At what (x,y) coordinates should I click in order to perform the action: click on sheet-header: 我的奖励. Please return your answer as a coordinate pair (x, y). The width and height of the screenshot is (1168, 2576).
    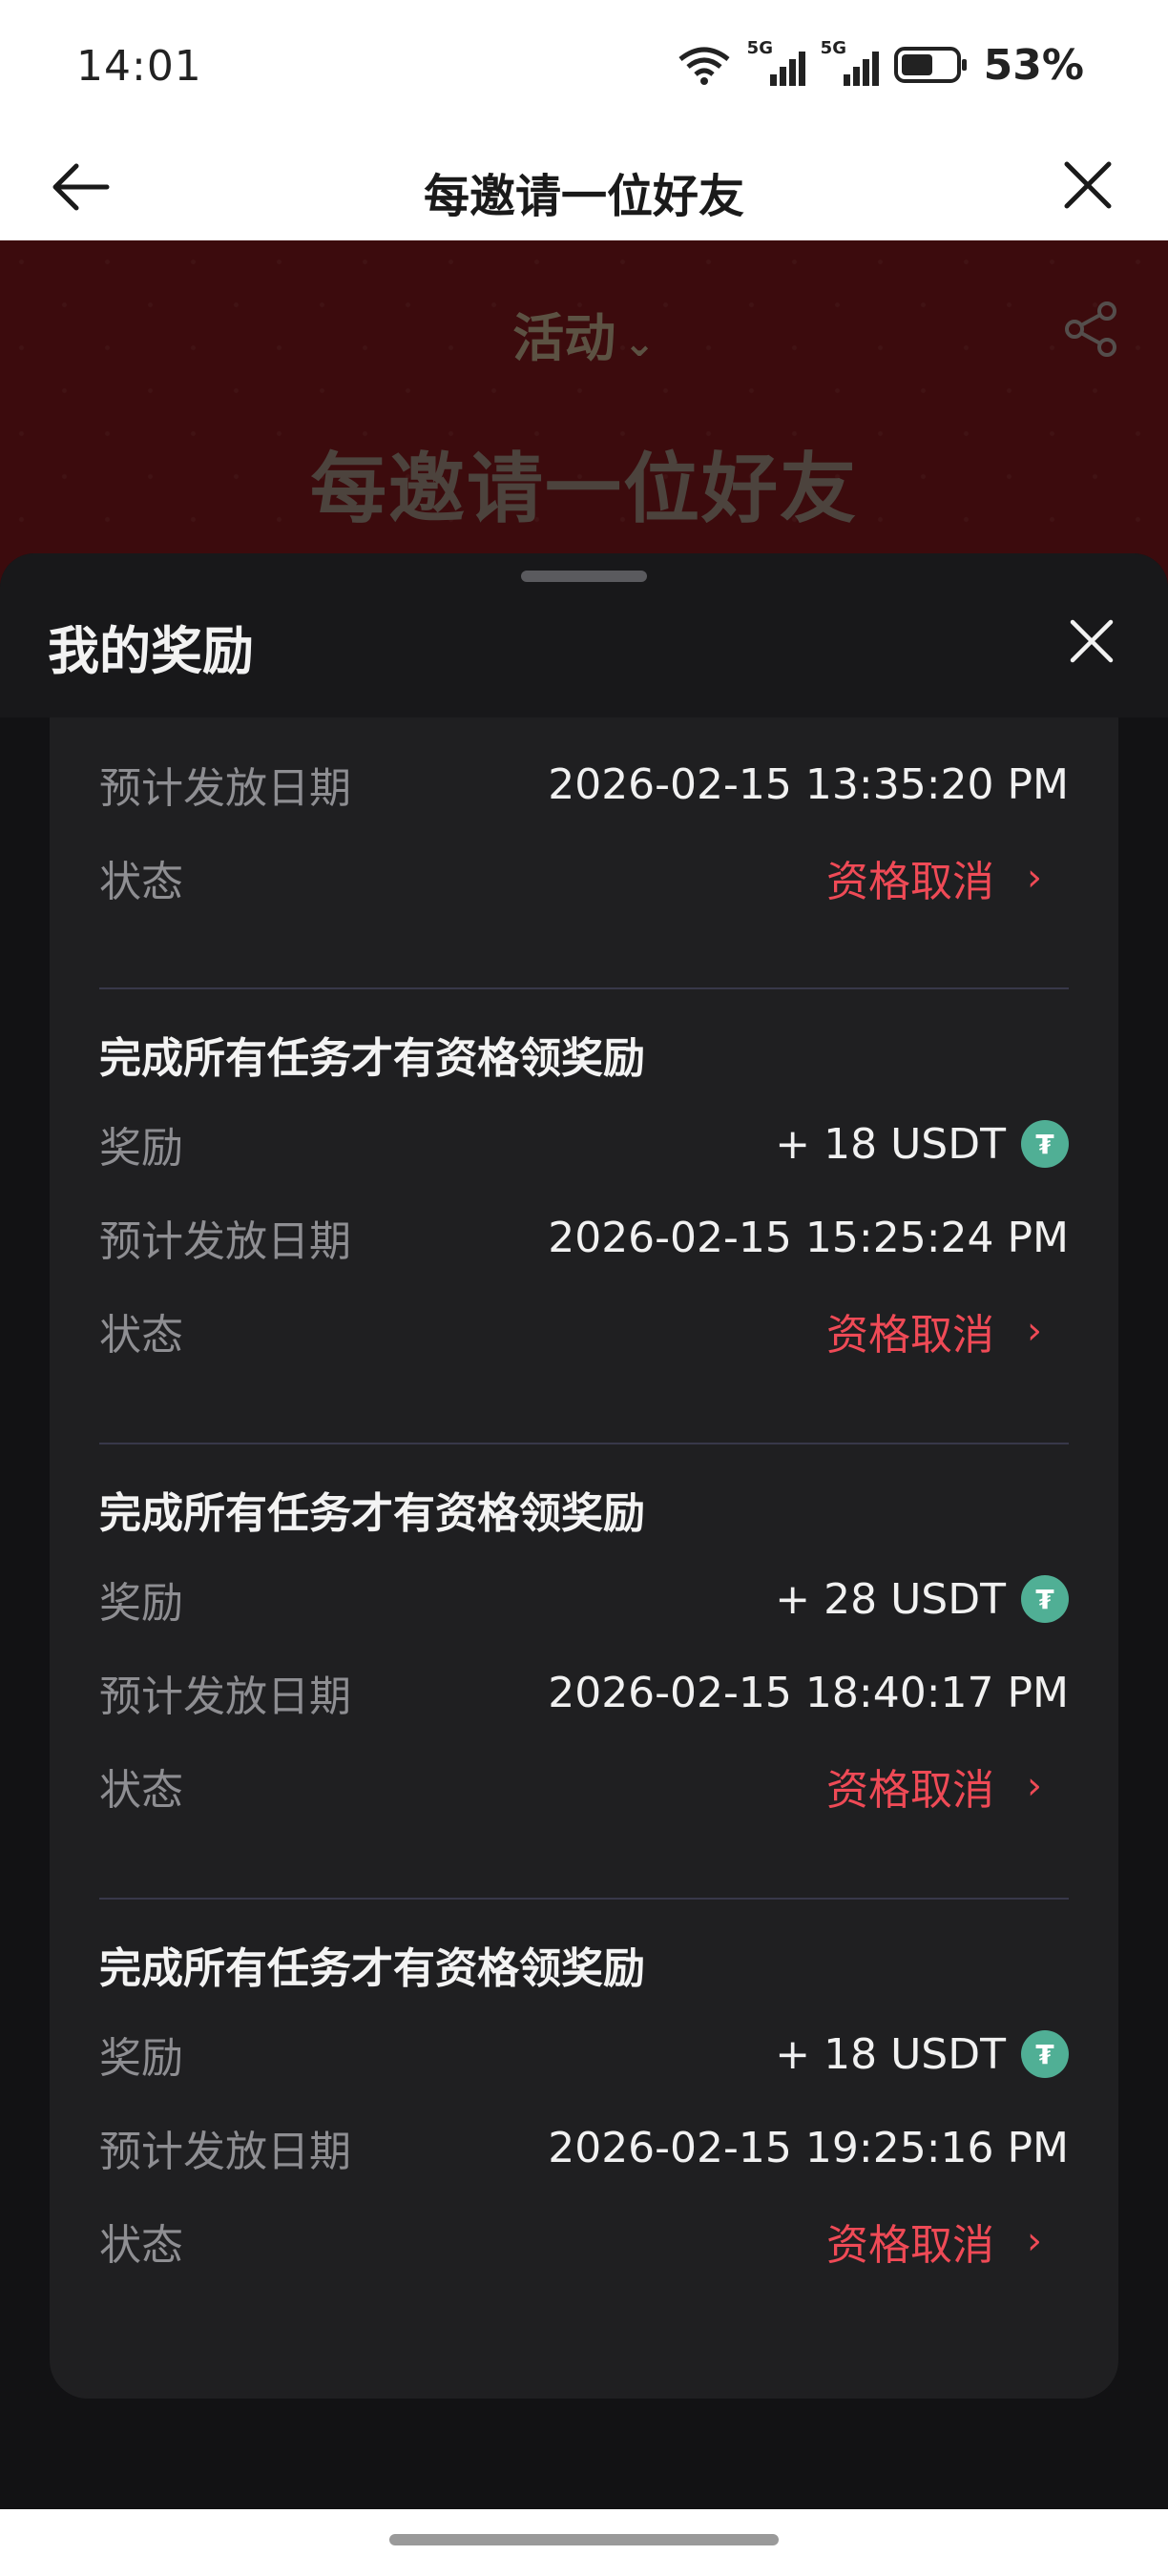
    Looking at the image, I should click on (584, 635).